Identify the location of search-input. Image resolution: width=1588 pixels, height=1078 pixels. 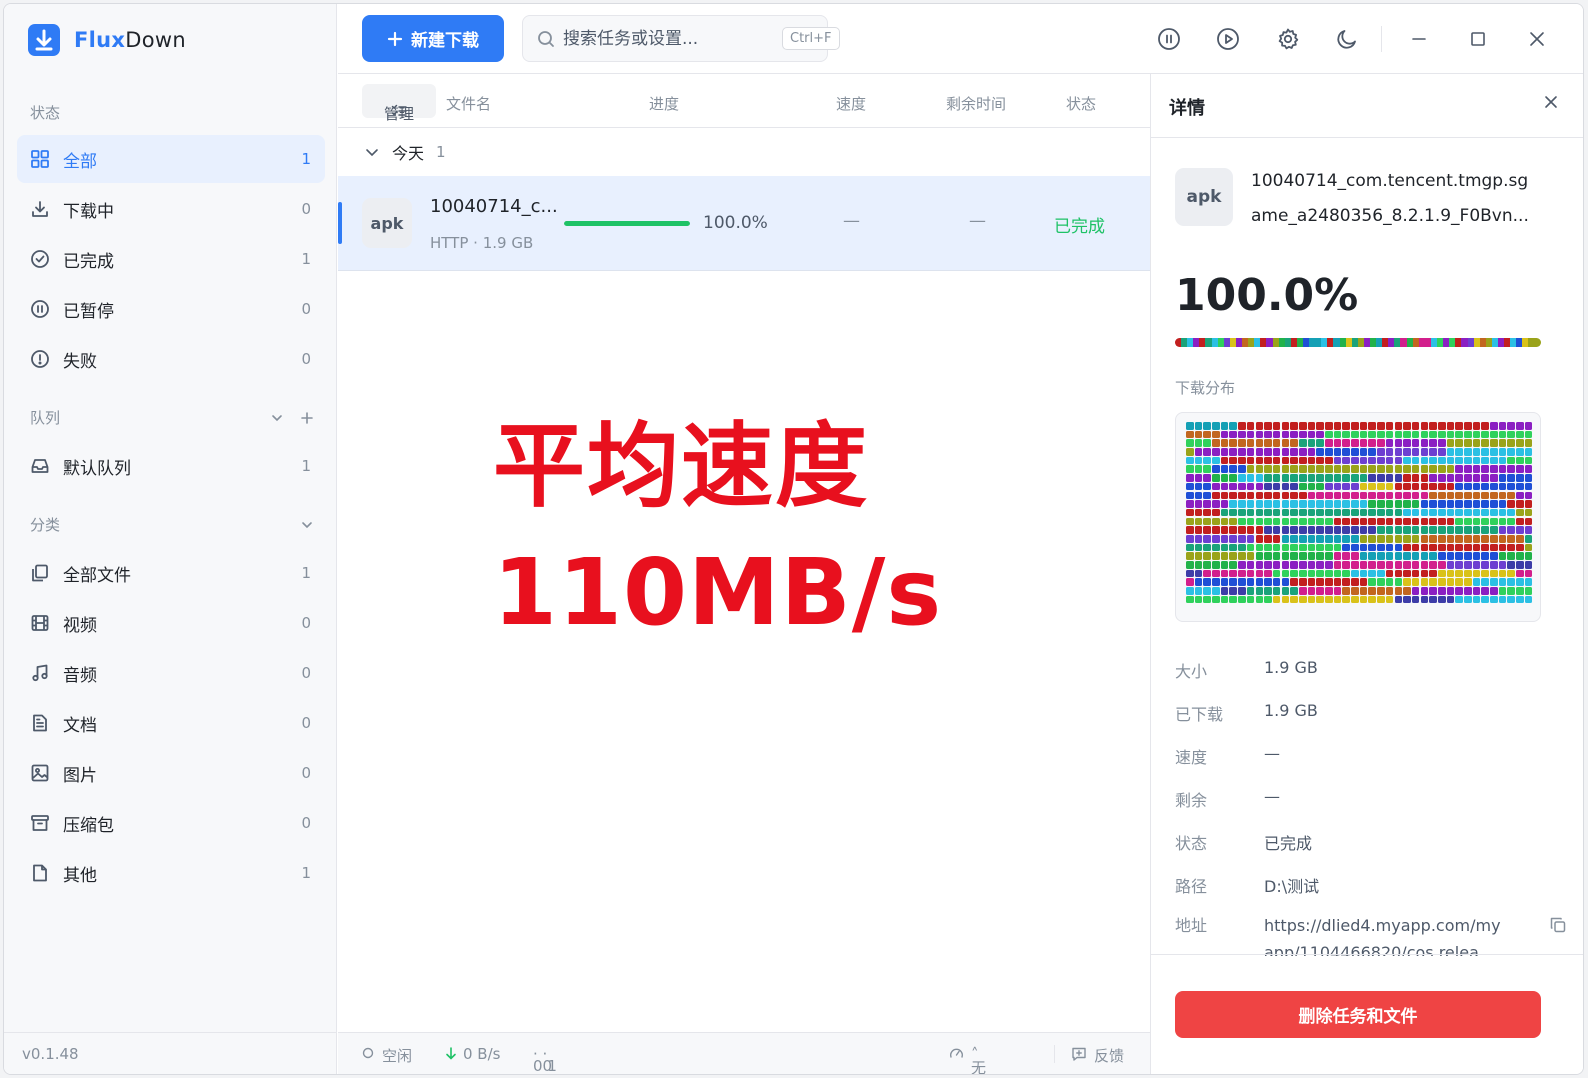
(672, 38).